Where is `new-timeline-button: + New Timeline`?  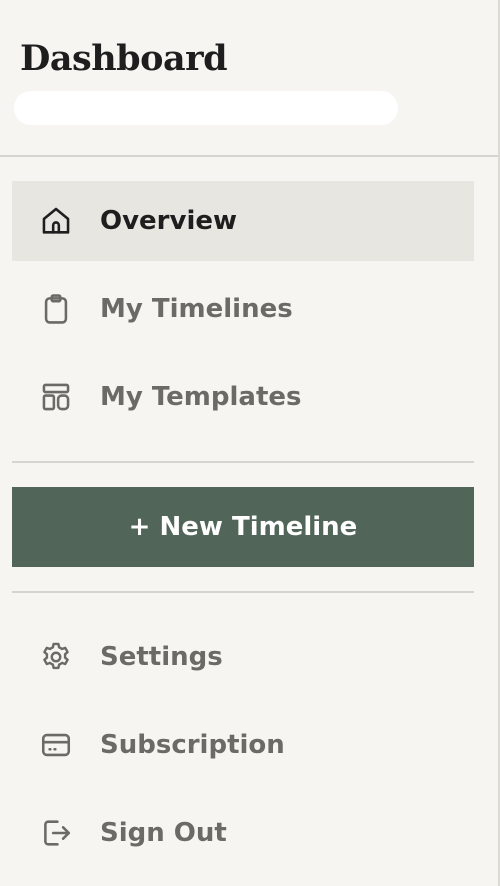 new-timeline-button: + New Timeline is located at coordinates (243, 527).